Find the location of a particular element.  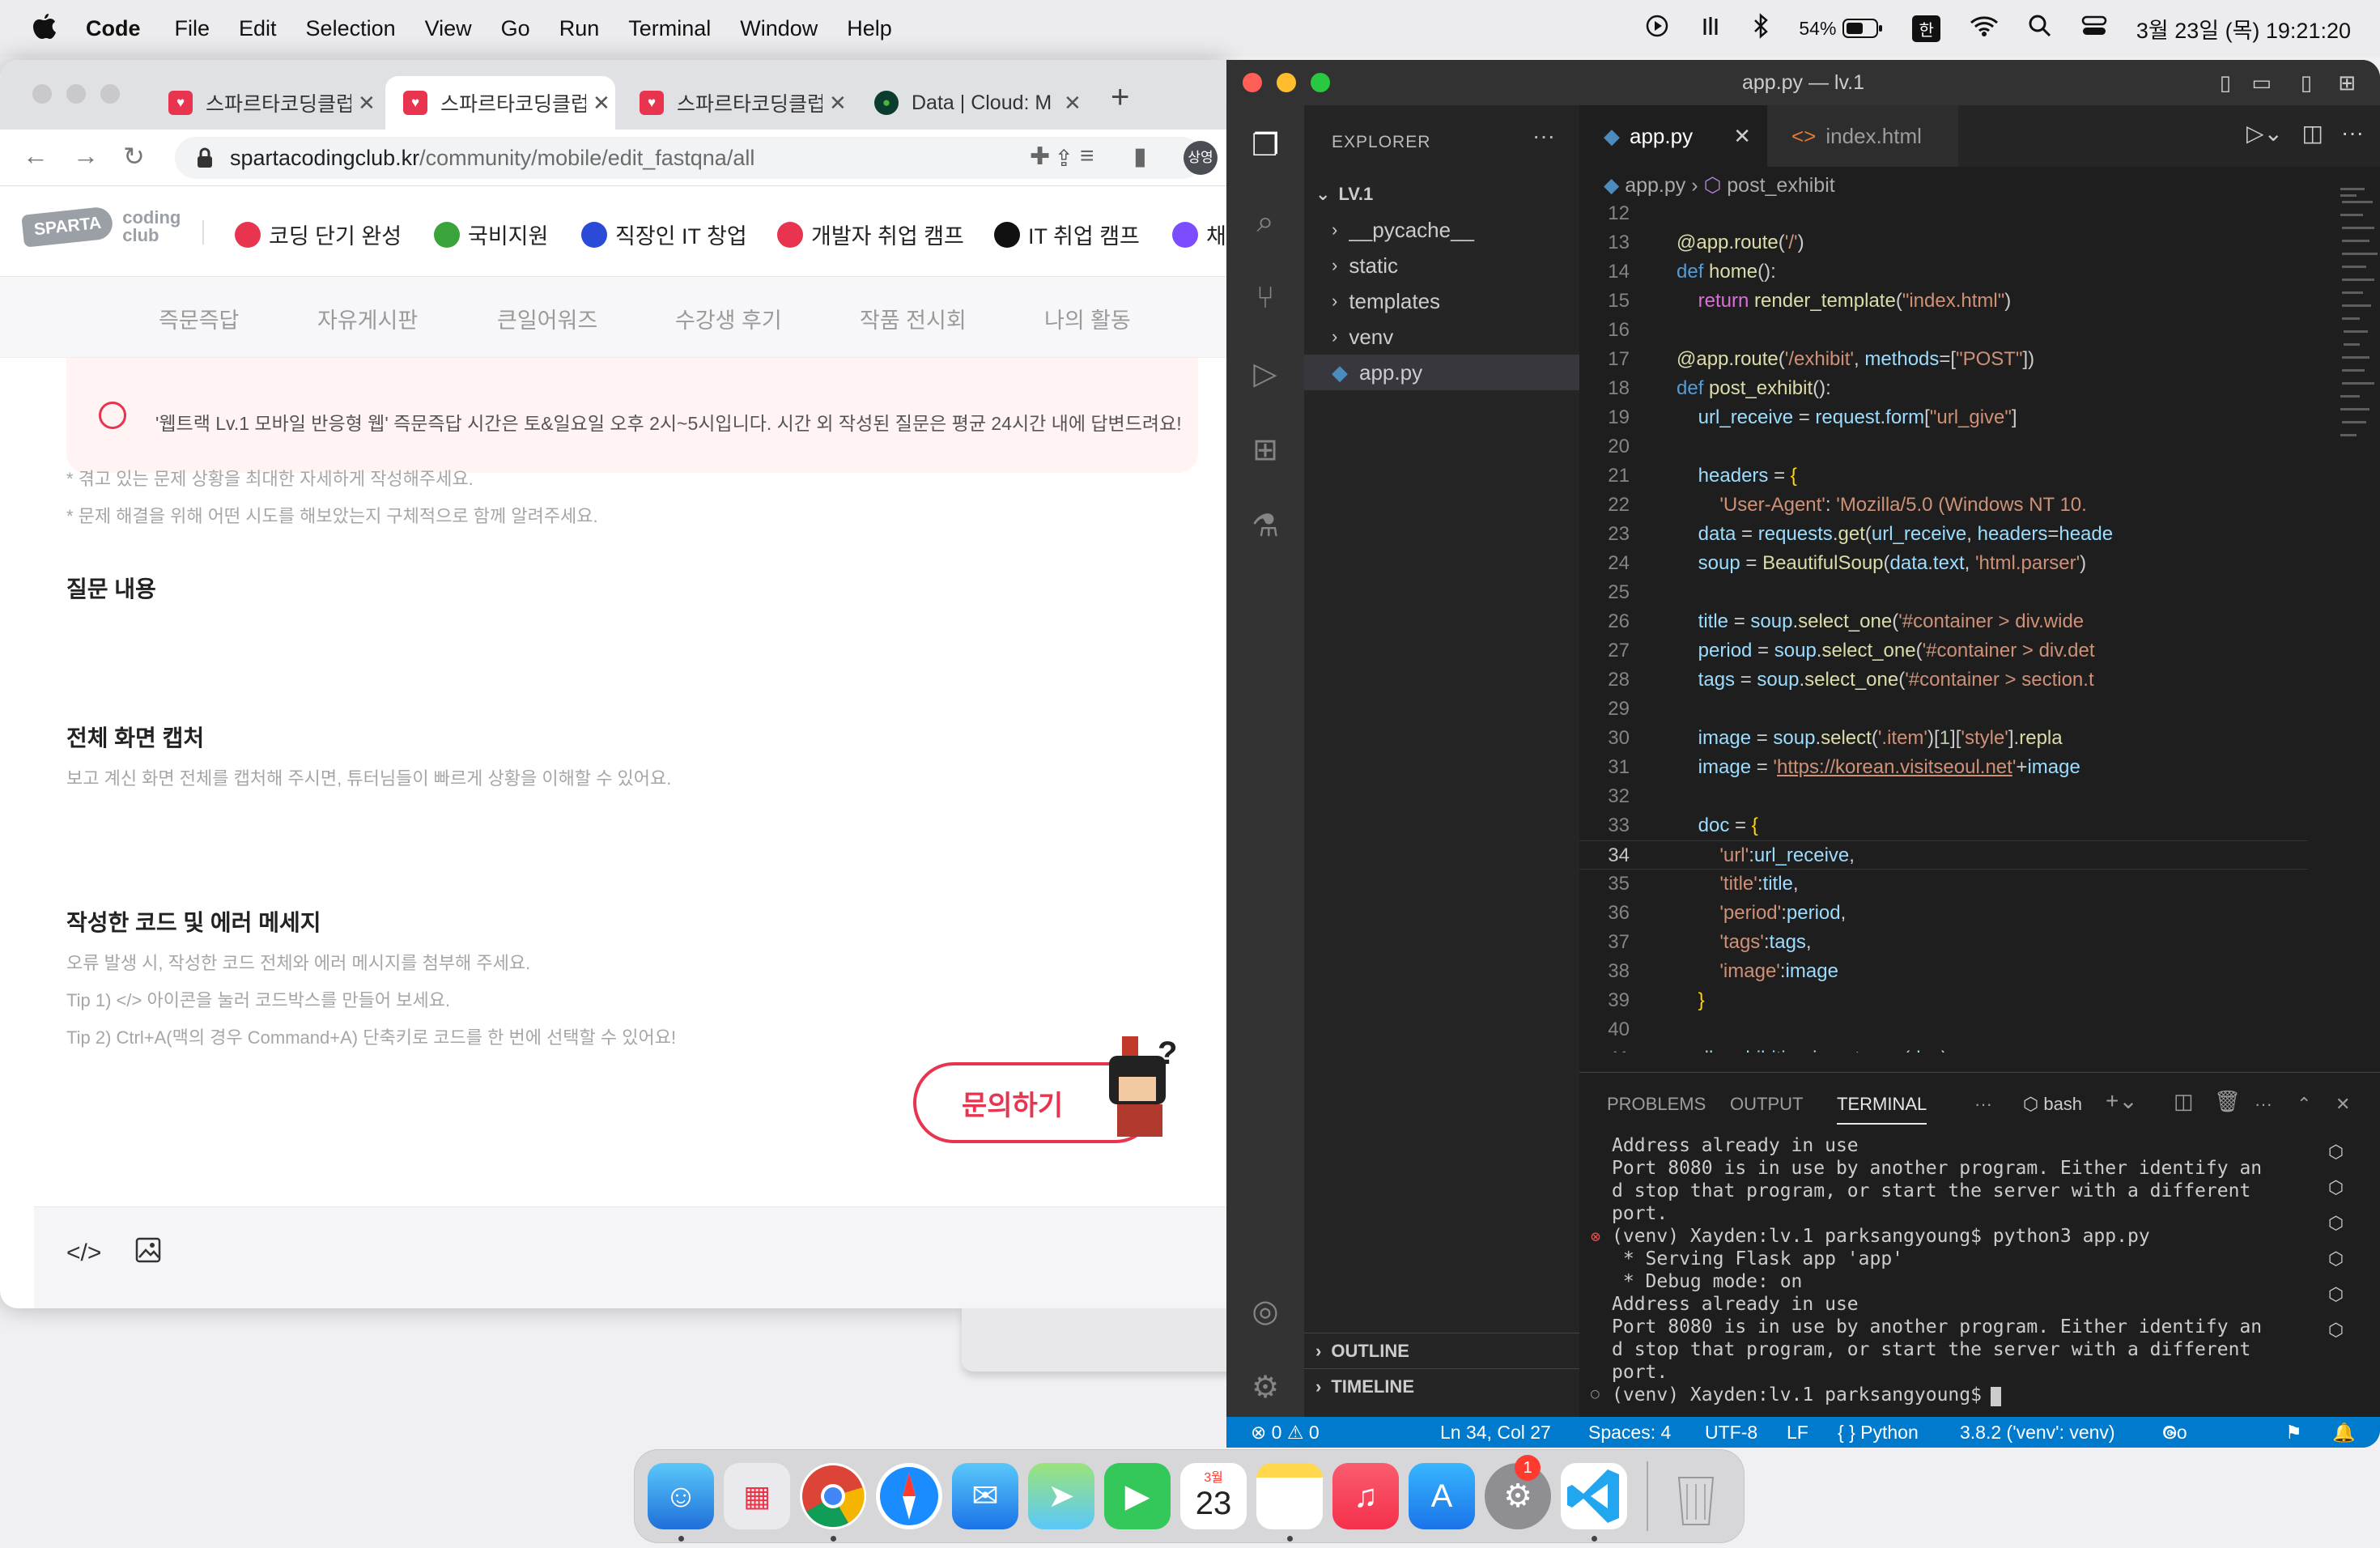

manage-gear-icon: ⚙ is located at coordinates (1265, 1388).